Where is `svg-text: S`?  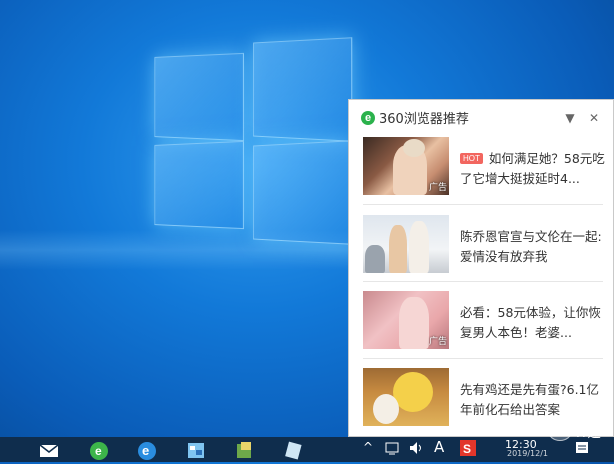
svg-text: S is located at coordinates (467, 449).